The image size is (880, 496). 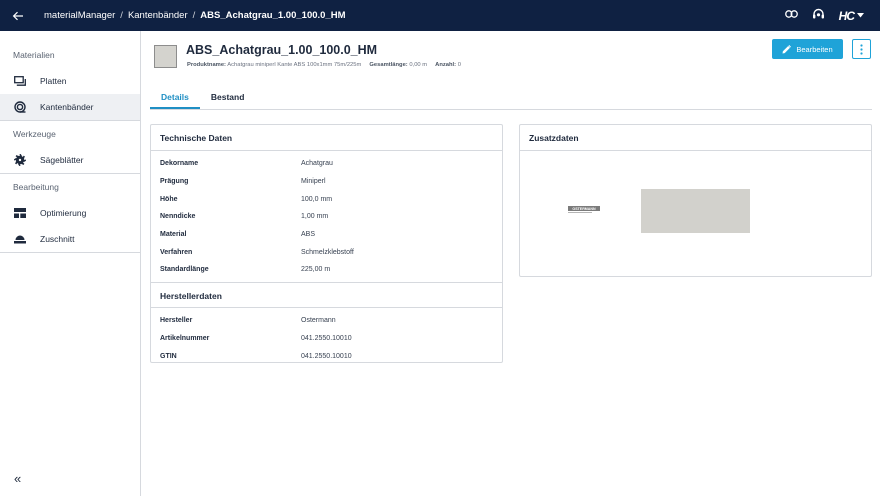 What do you see at coordinates (70, 81) in the screenshot?
I see `sidebar-item-platten: Platten` at bounding box center [70, 81].